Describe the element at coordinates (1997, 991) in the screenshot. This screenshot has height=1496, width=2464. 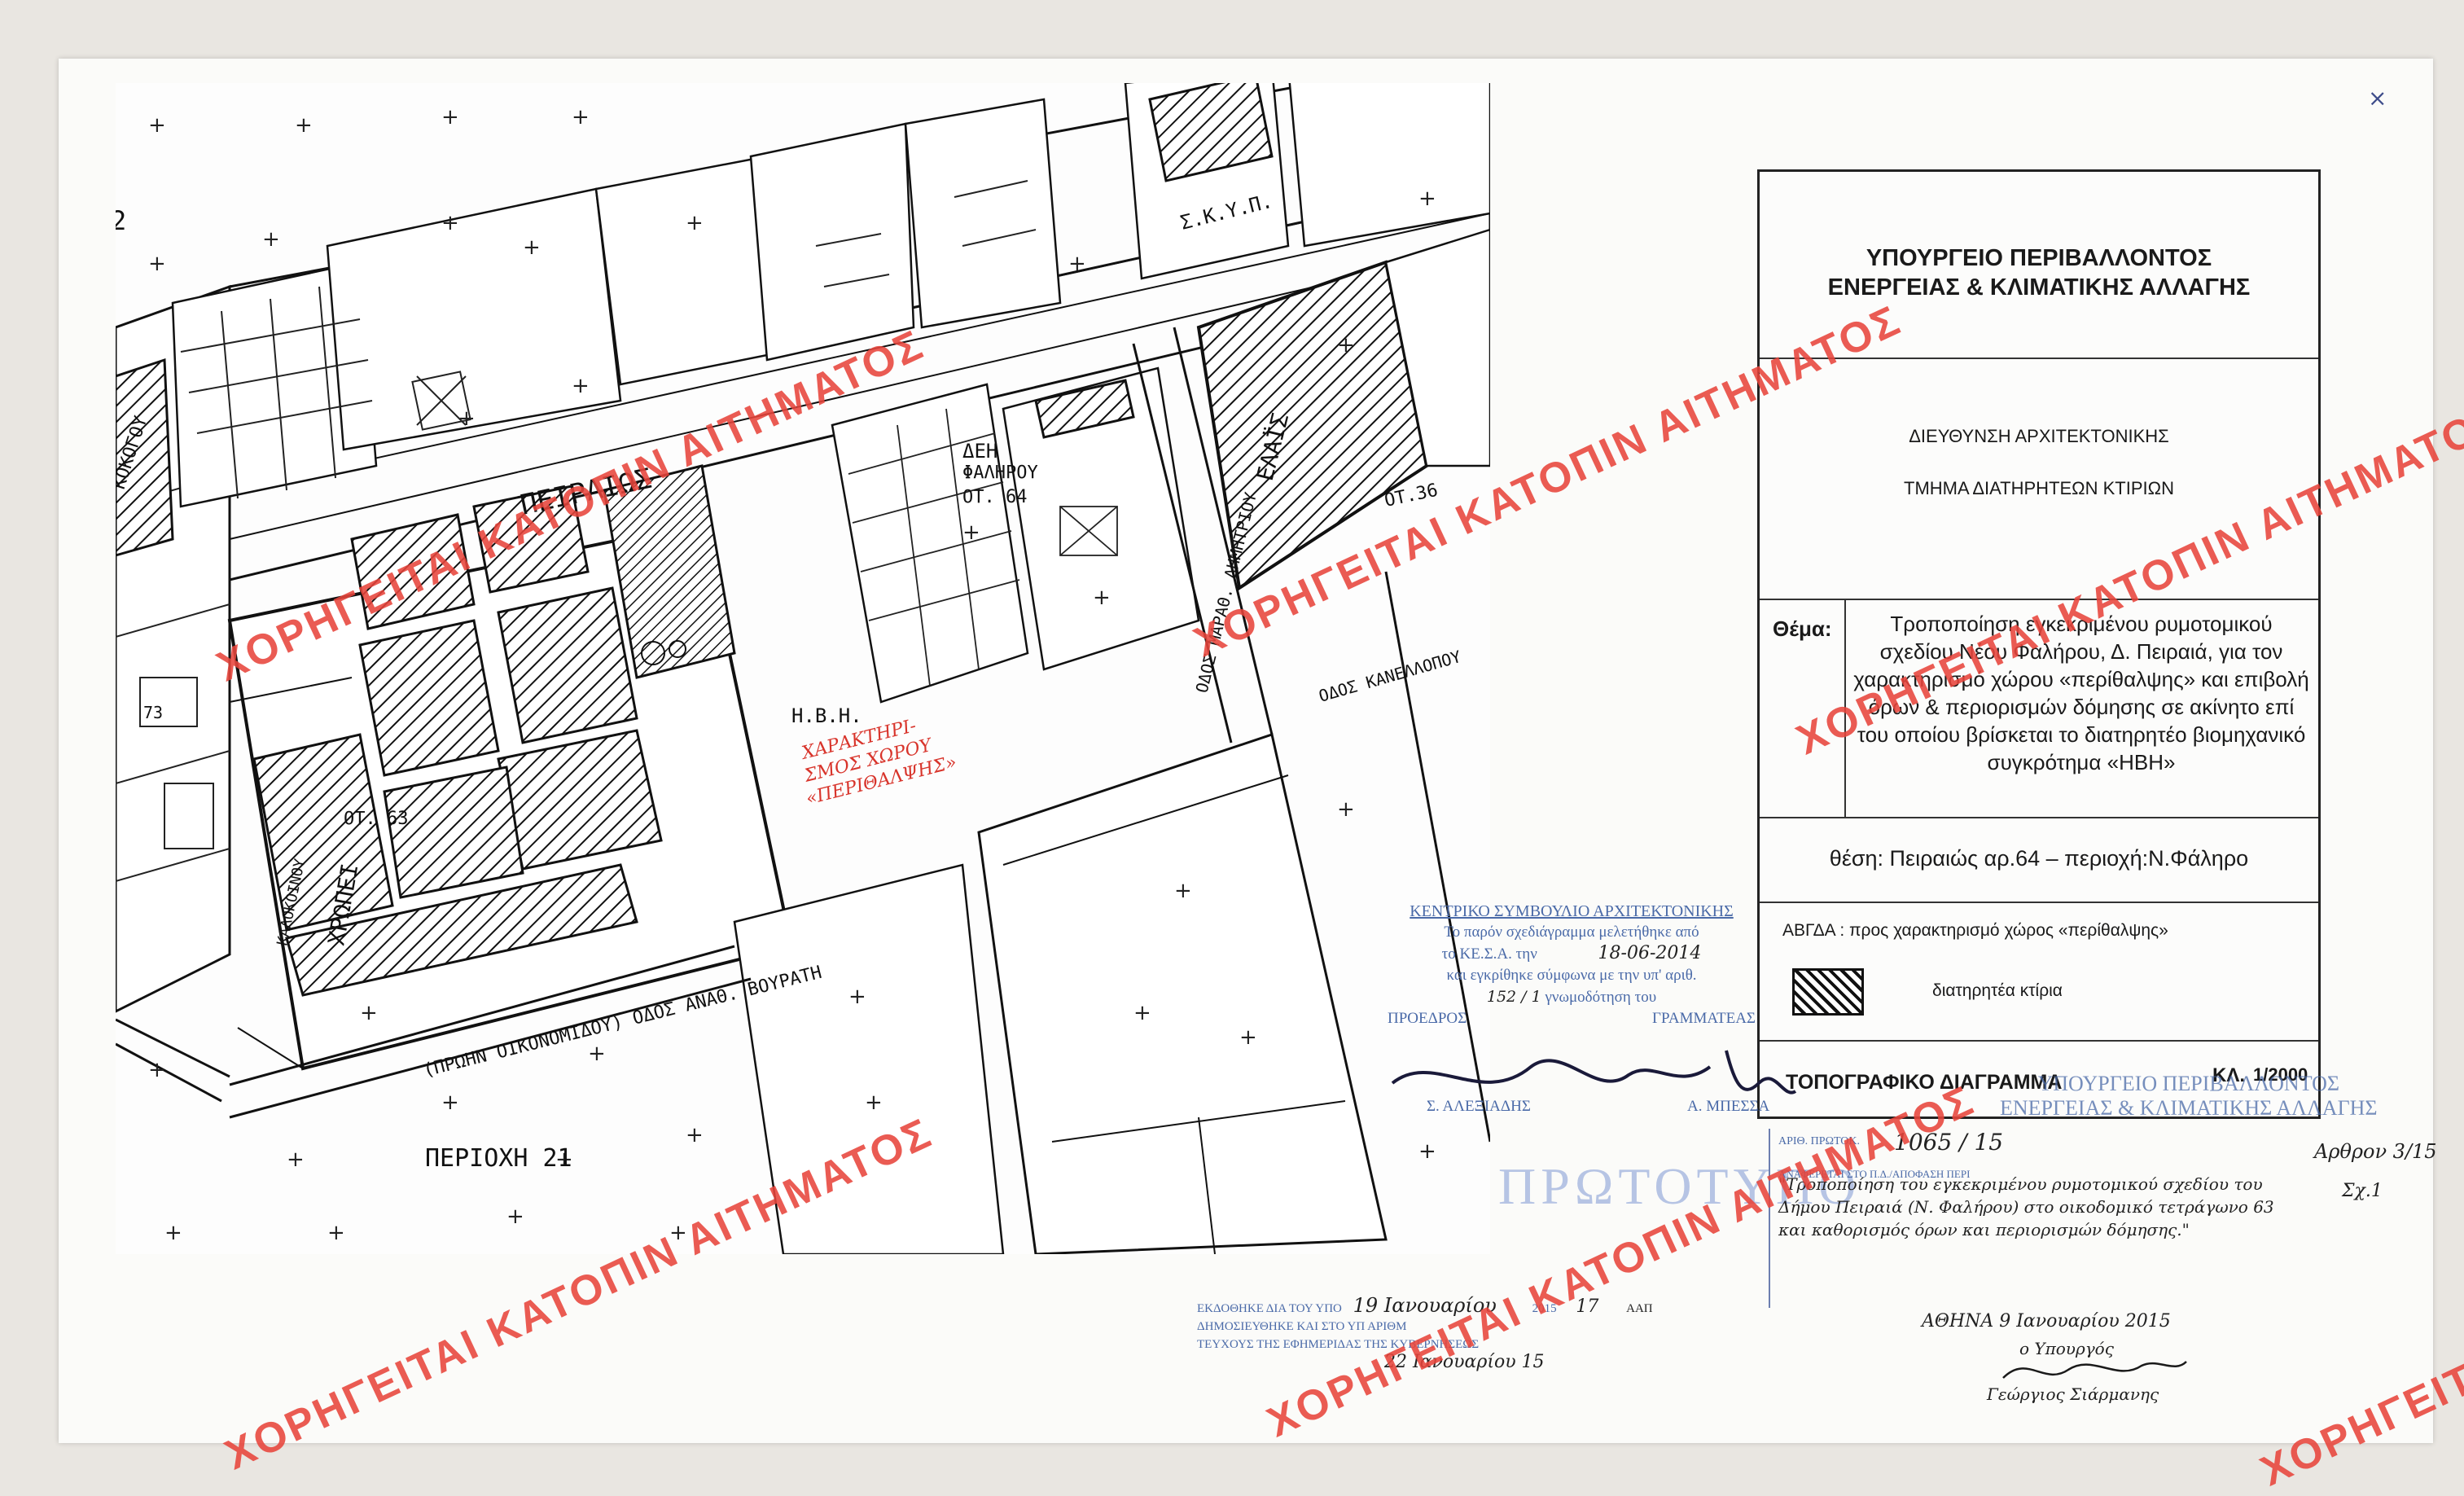
I see `legend-hatch-label: διατηρητέα κτίρια` at that location.